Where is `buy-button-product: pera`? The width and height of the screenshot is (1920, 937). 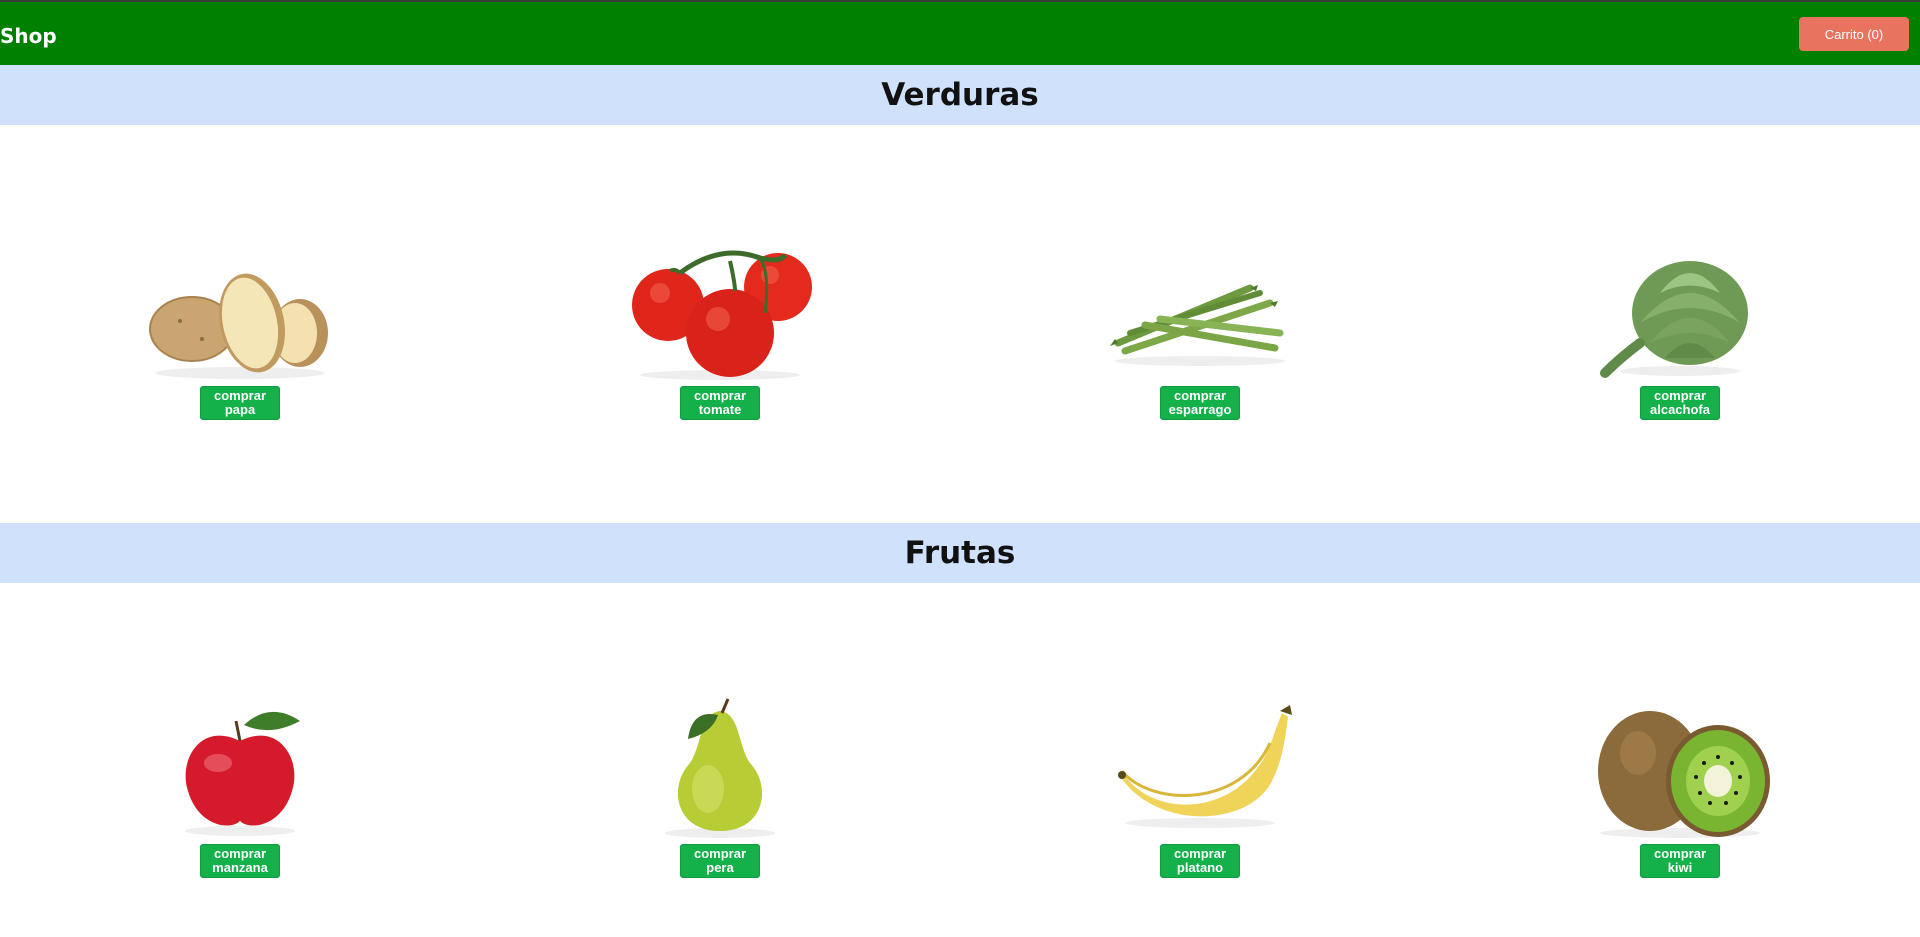 buy-button-product: pera is located at coordinates (720, 867).